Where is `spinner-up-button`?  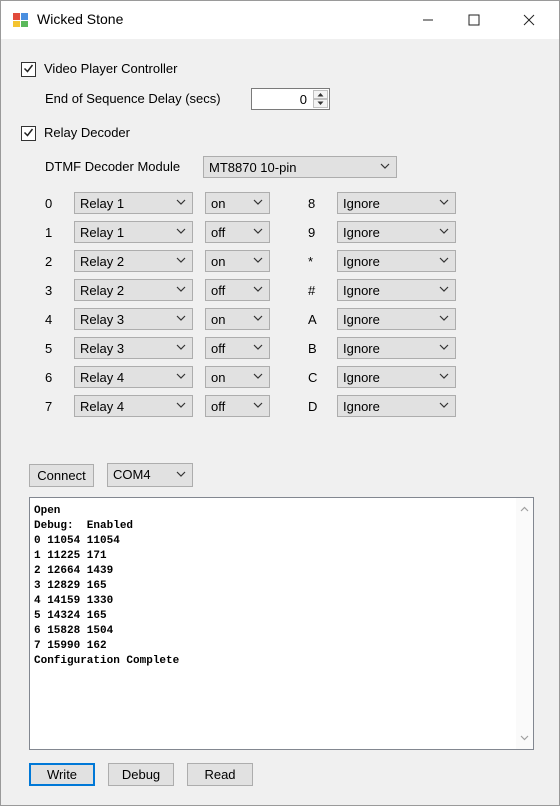
spinner-up-button is located at coordinates (320, 94).